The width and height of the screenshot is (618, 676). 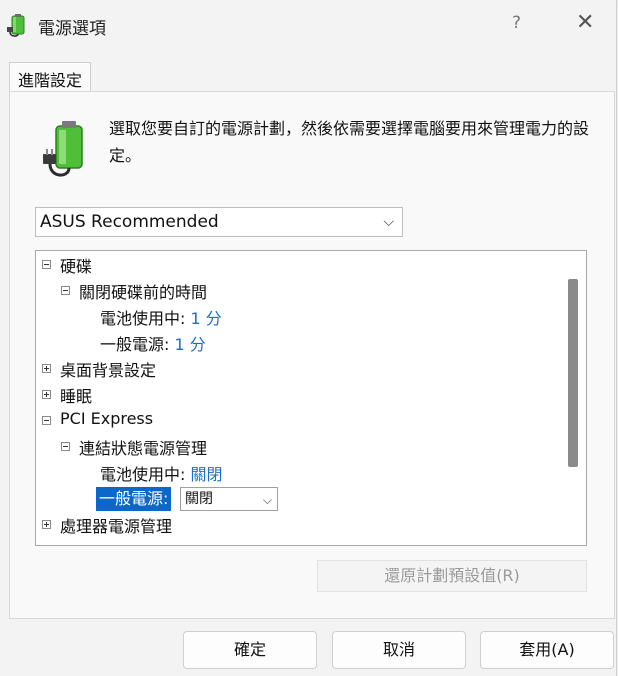 I want to click on tree-scrollbar-thumb, so click(x=573, y=373).